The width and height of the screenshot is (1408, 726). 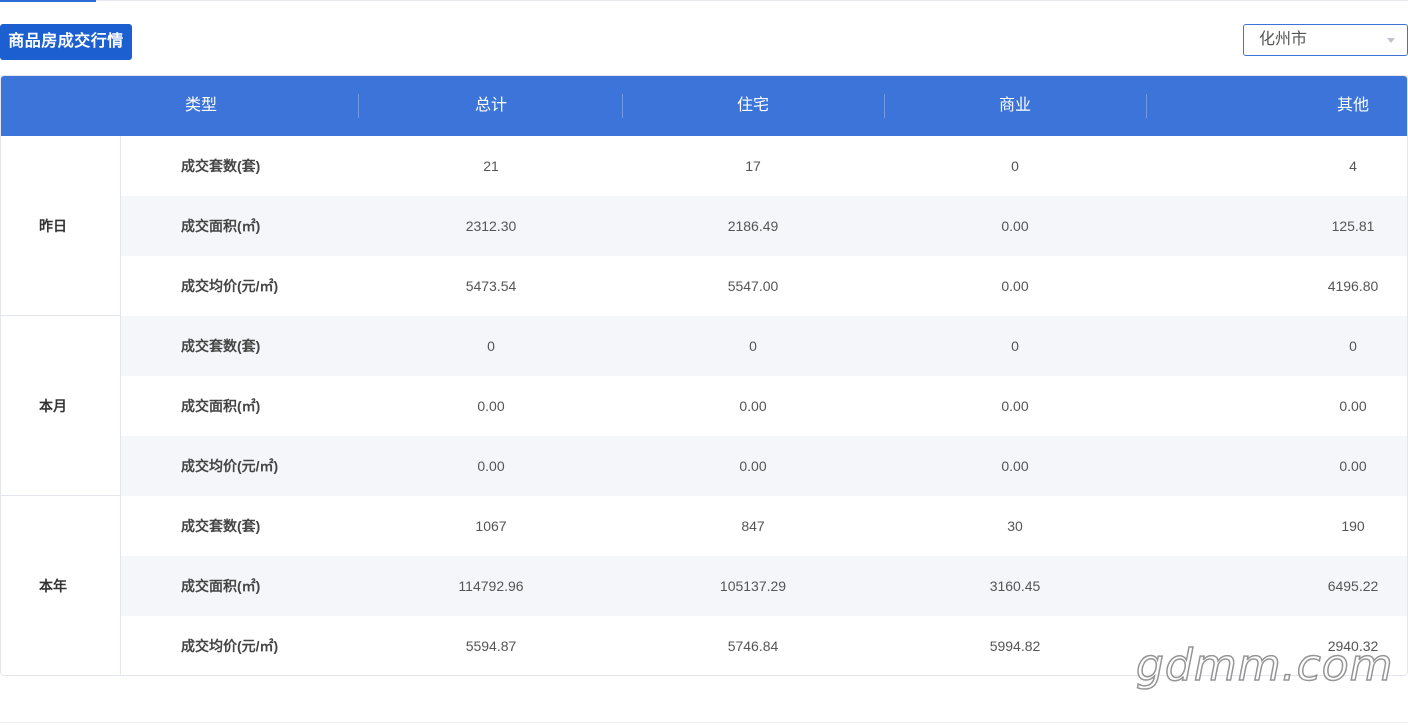 I want to click on city-select: 化州市, so click(x=1325, y=40).